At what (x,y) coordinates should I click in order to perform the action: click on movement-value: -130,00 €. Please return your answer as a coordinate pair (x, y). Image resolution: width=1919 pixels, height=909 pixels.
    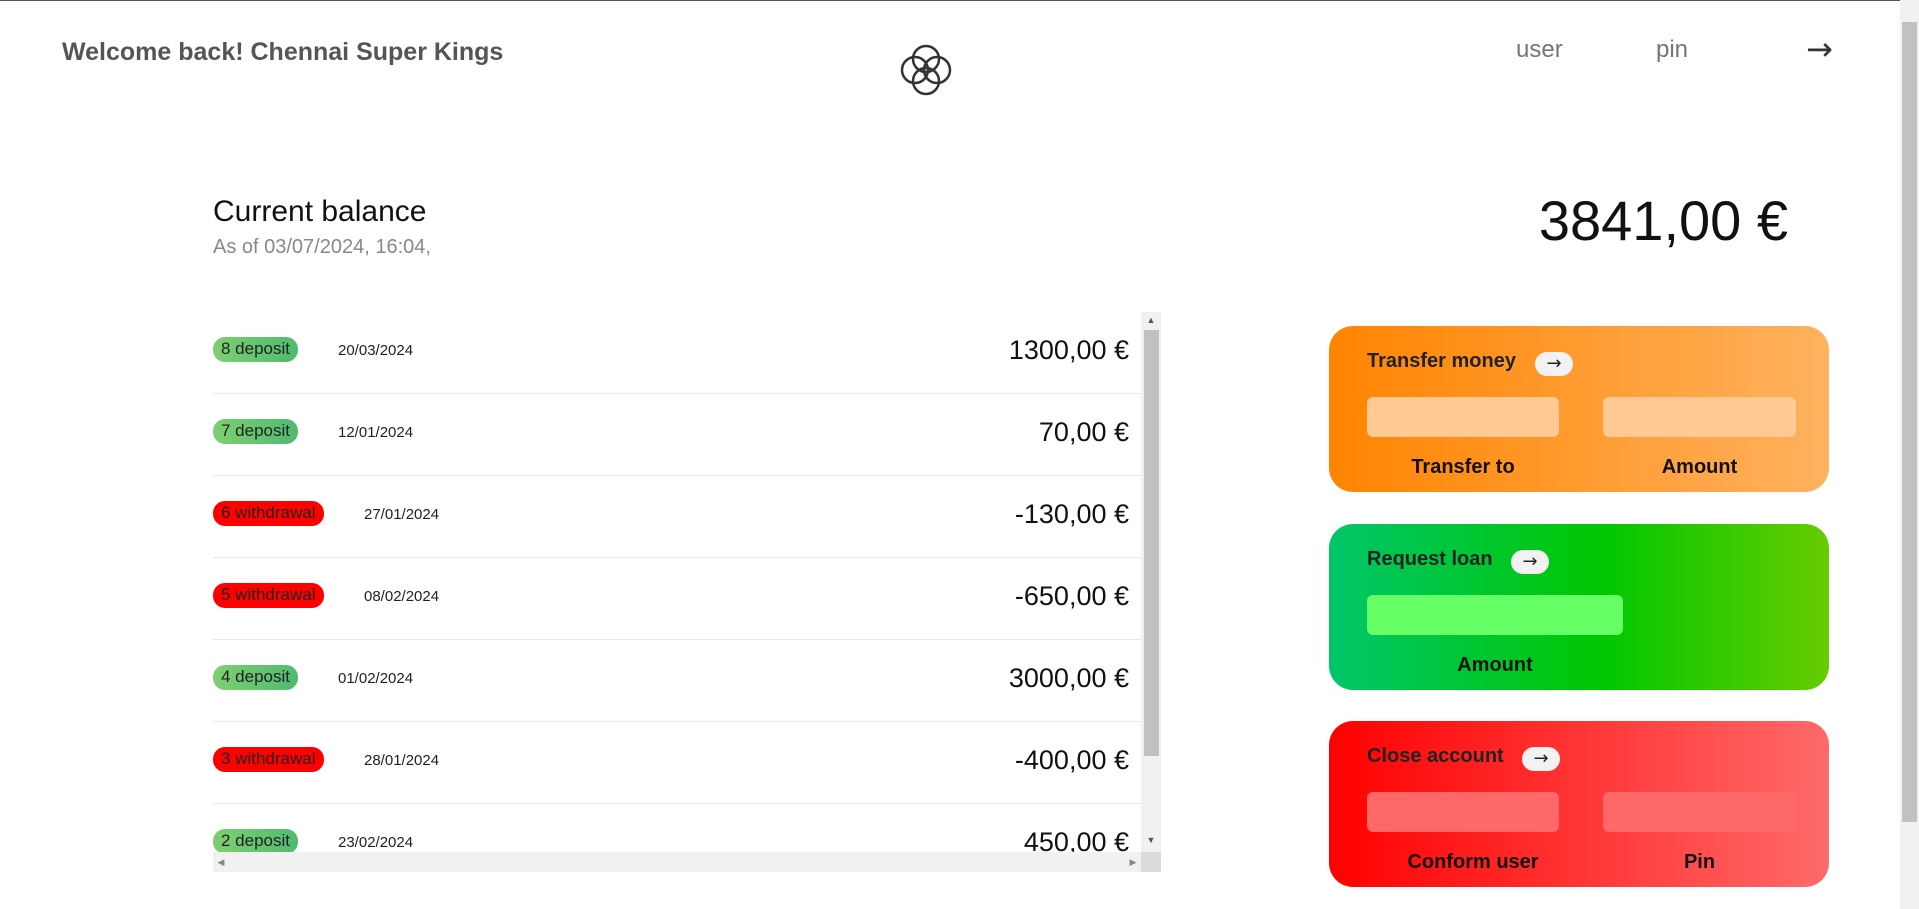
    Looking at the image, I should click on (1071, 514).